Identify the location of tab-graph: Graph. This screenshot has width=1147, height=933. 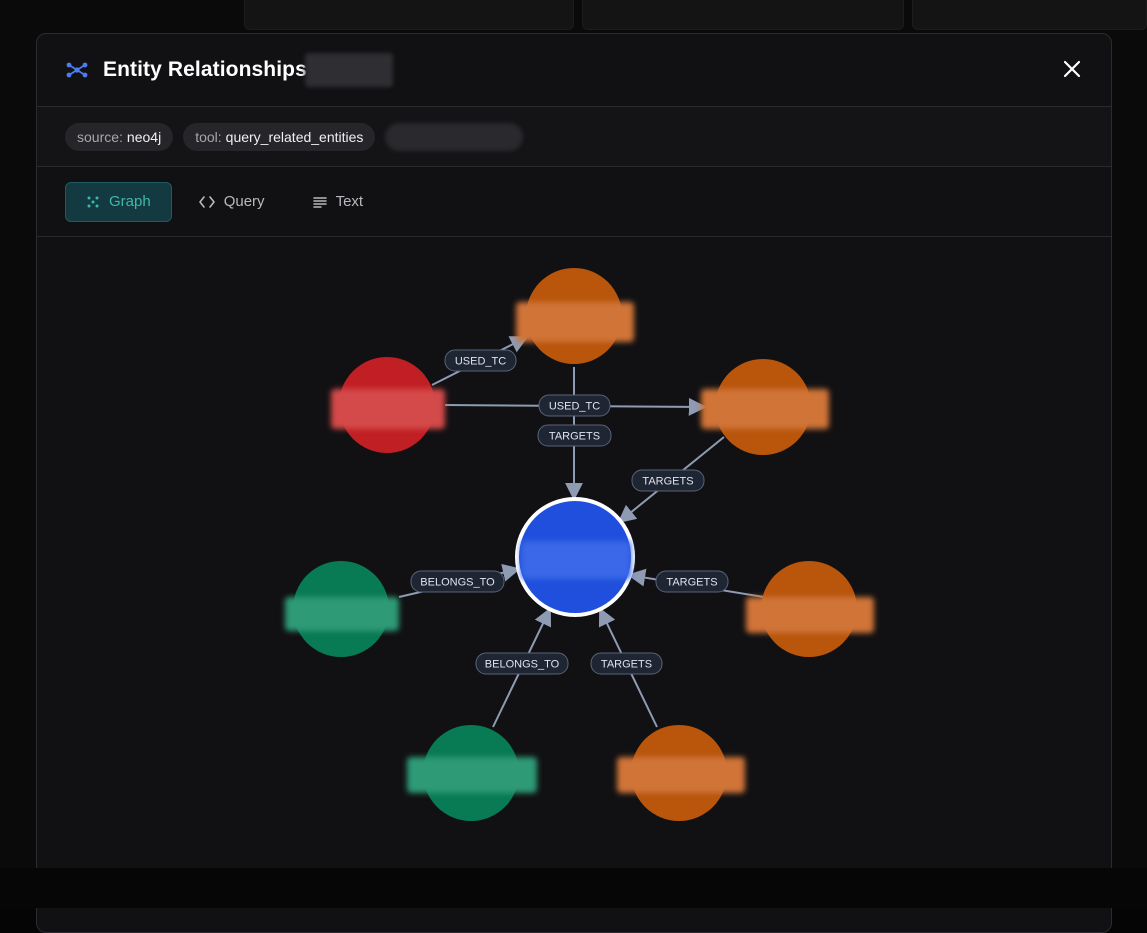
(118, 202).